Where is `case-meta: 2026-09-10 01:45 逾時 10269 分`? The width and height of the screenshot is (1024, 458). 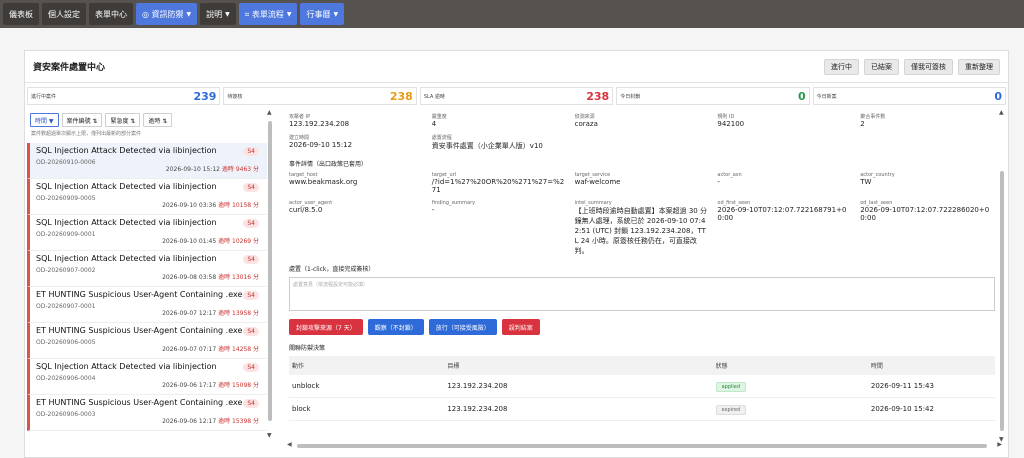 case-meta: 2026-09-10 01:45 逾時 10269 分 is located at coordinates (210, 240).